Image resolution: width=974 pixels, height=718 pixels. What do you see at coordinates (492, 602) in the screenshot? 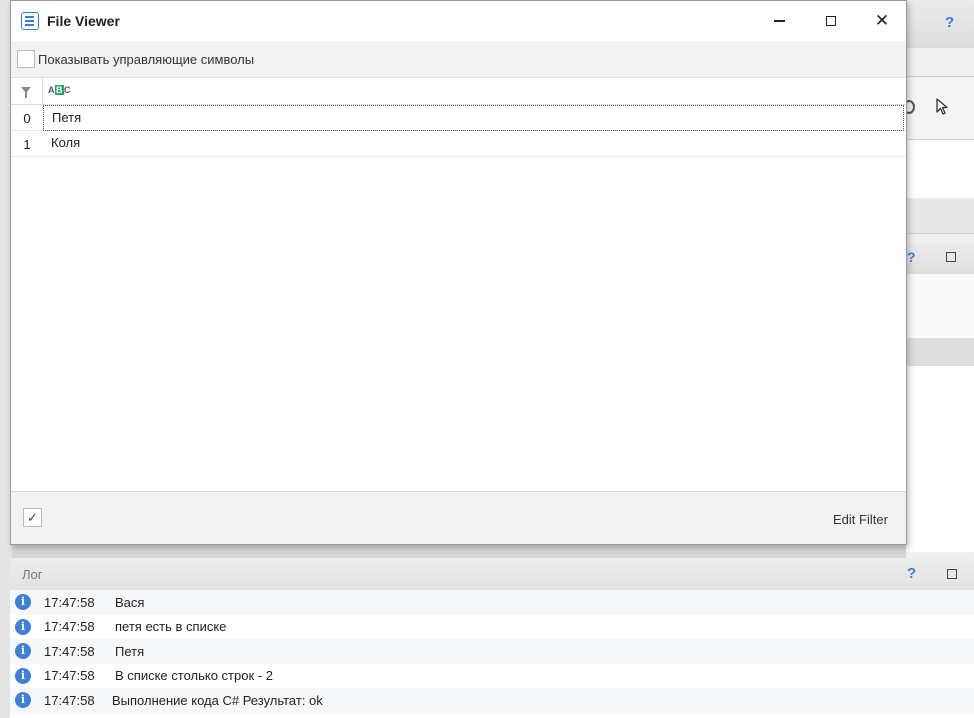
I see `log-entry: i 17:47:58 Вася` at bounding box center [492, 602].